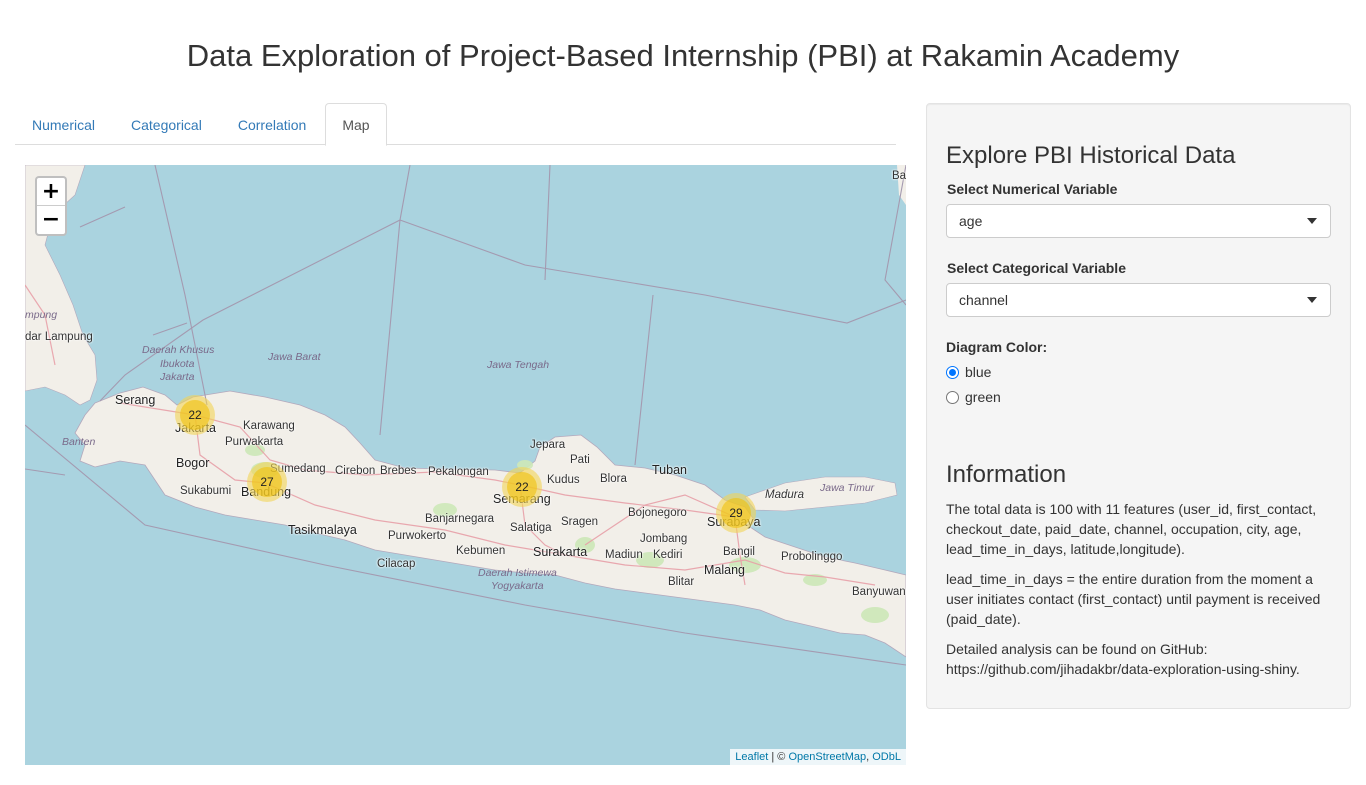  I want to click on map-label-kudus: Kudus, so click(563, 480).